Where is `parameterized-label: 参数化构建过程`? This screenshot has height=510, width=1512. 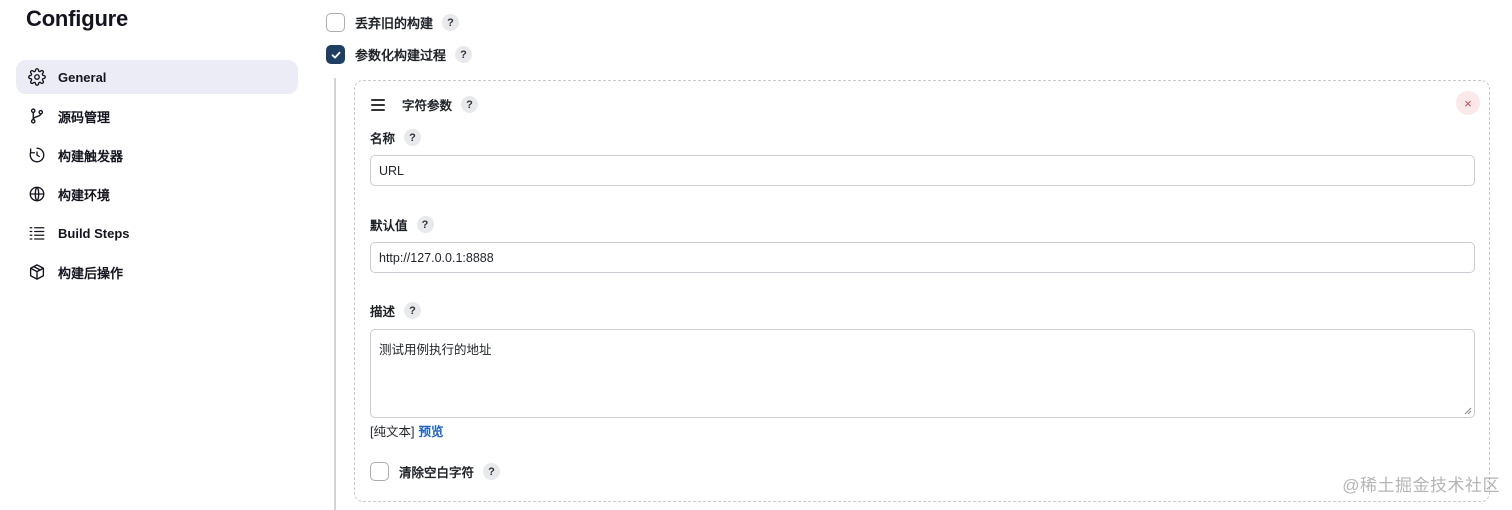 parameterized-label: 参数化构建过程 is located at coordinates (401, 55).